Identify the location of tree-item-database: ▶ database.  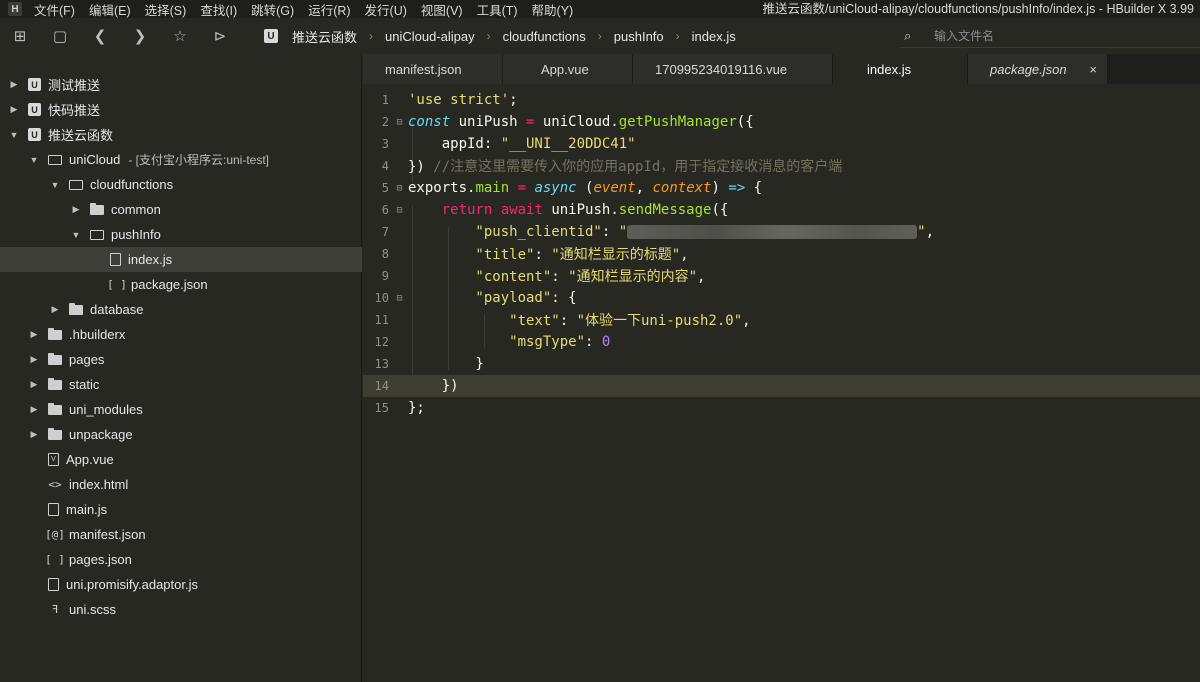
(181, 309).